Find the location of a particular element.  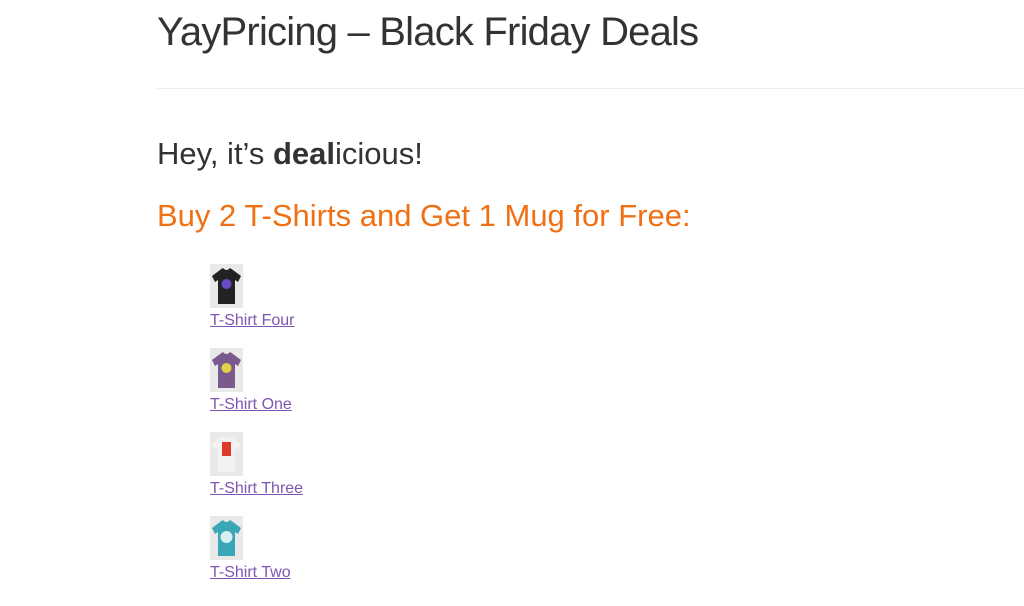

intro-text: Hey, it’s dealicious! is located at coordinates (290, 154).